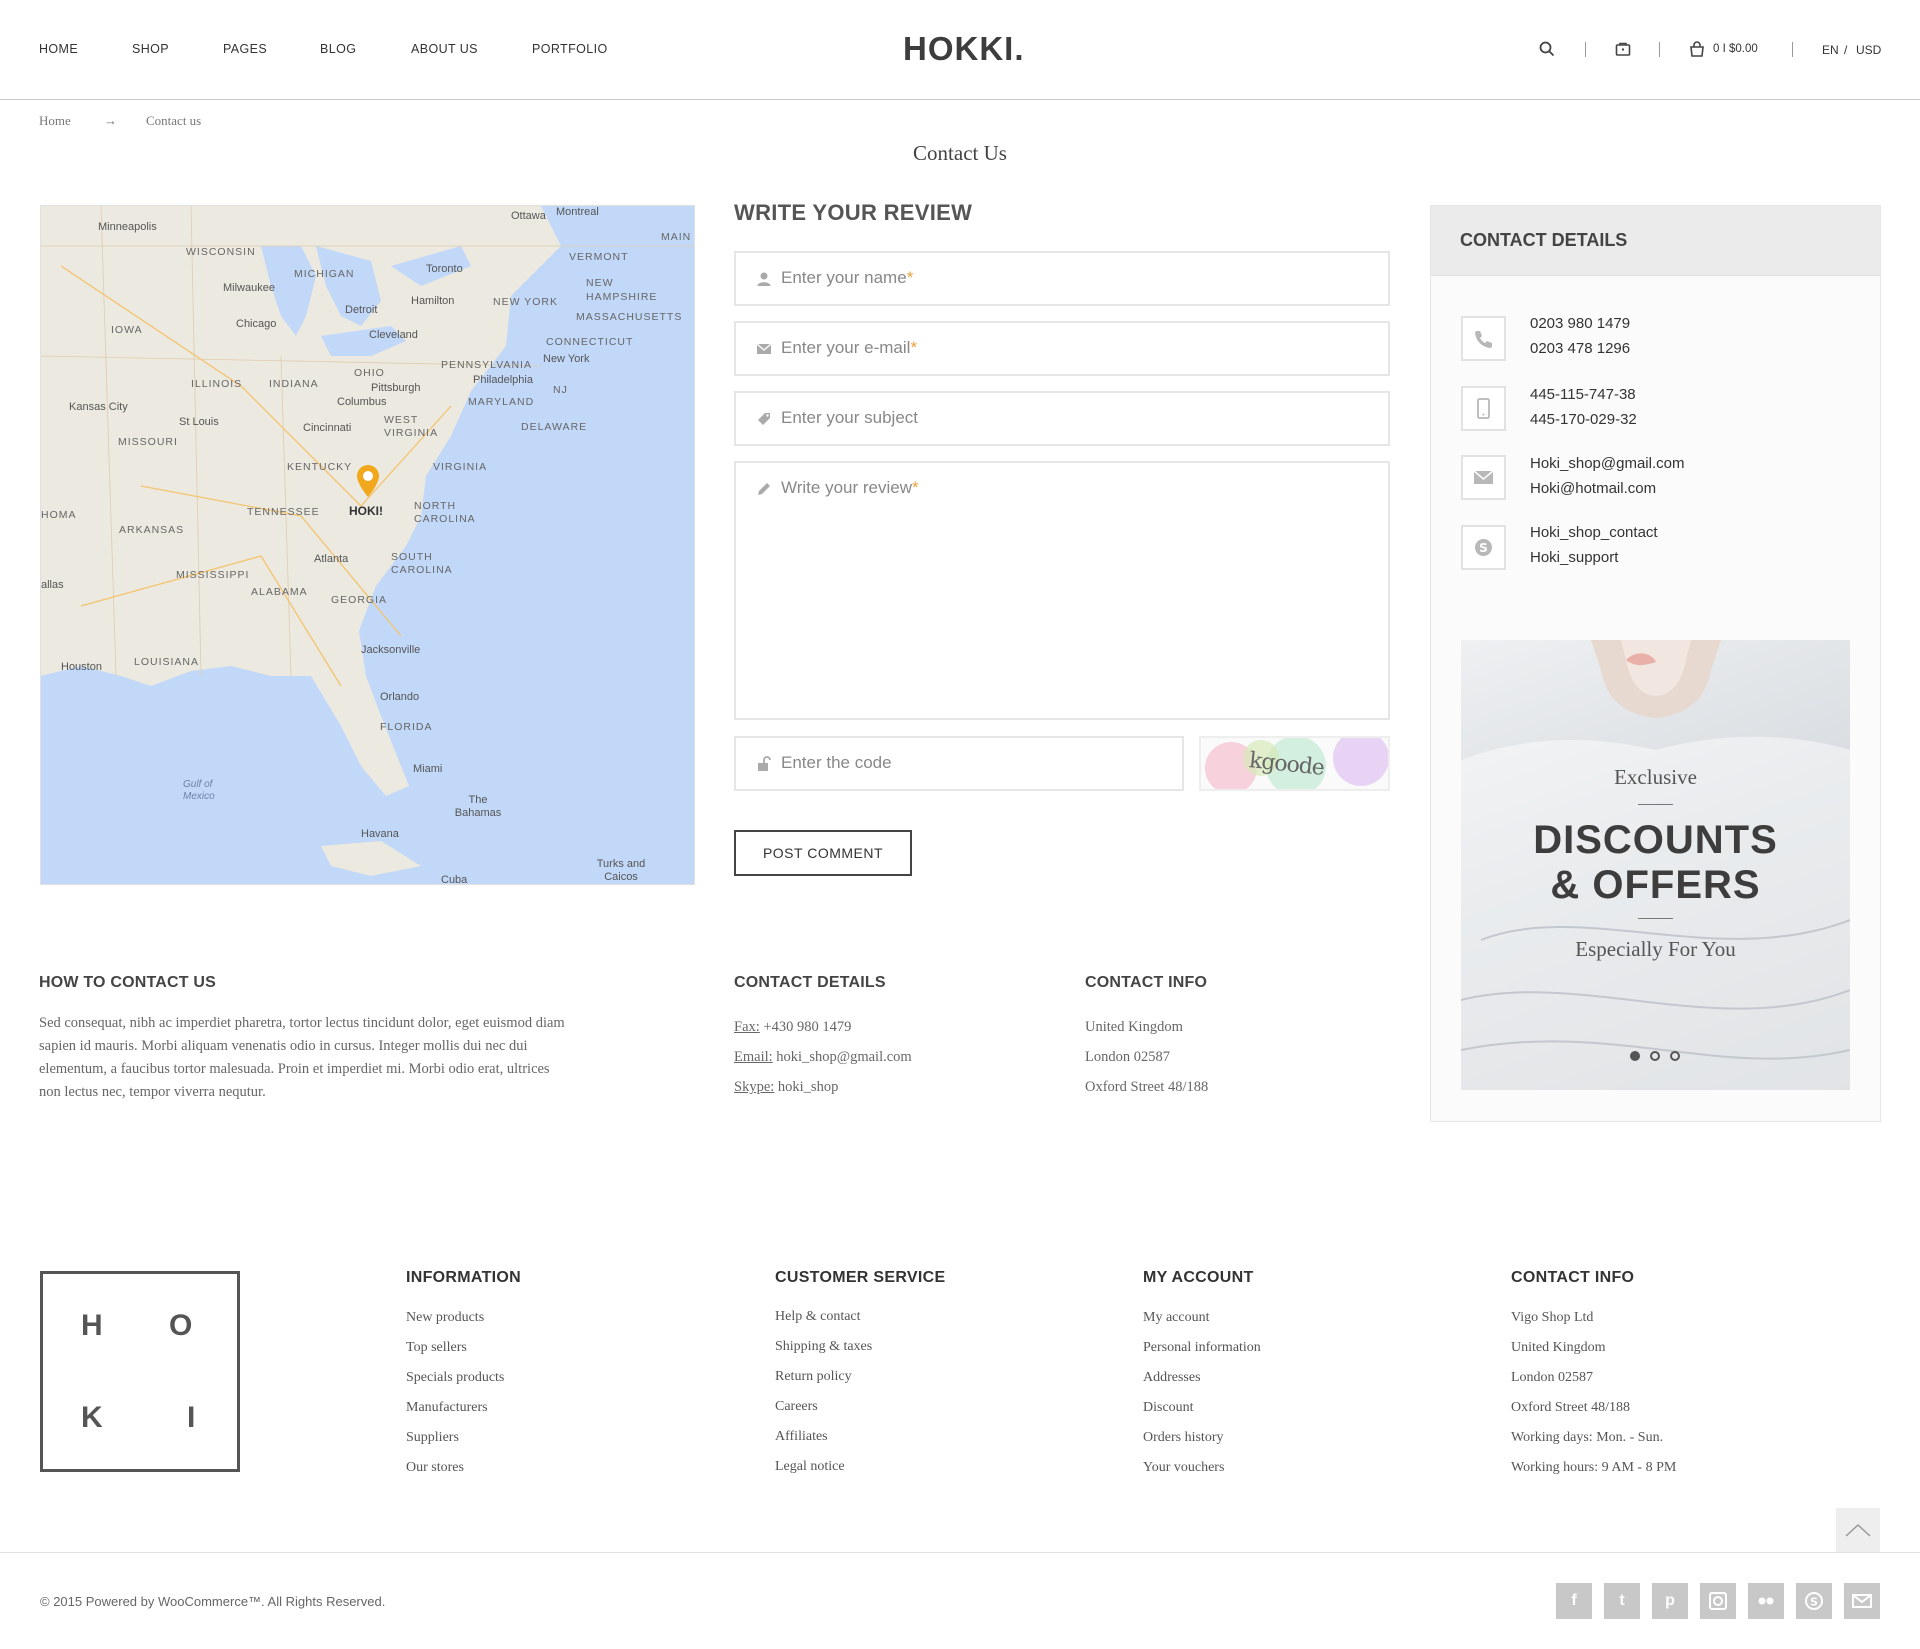 This screenshot has width=1920, height=1649. Describe the element at coordinates (823, 1347) in the screenshot. I see `footer-link: Shipping & taxes` at that location.